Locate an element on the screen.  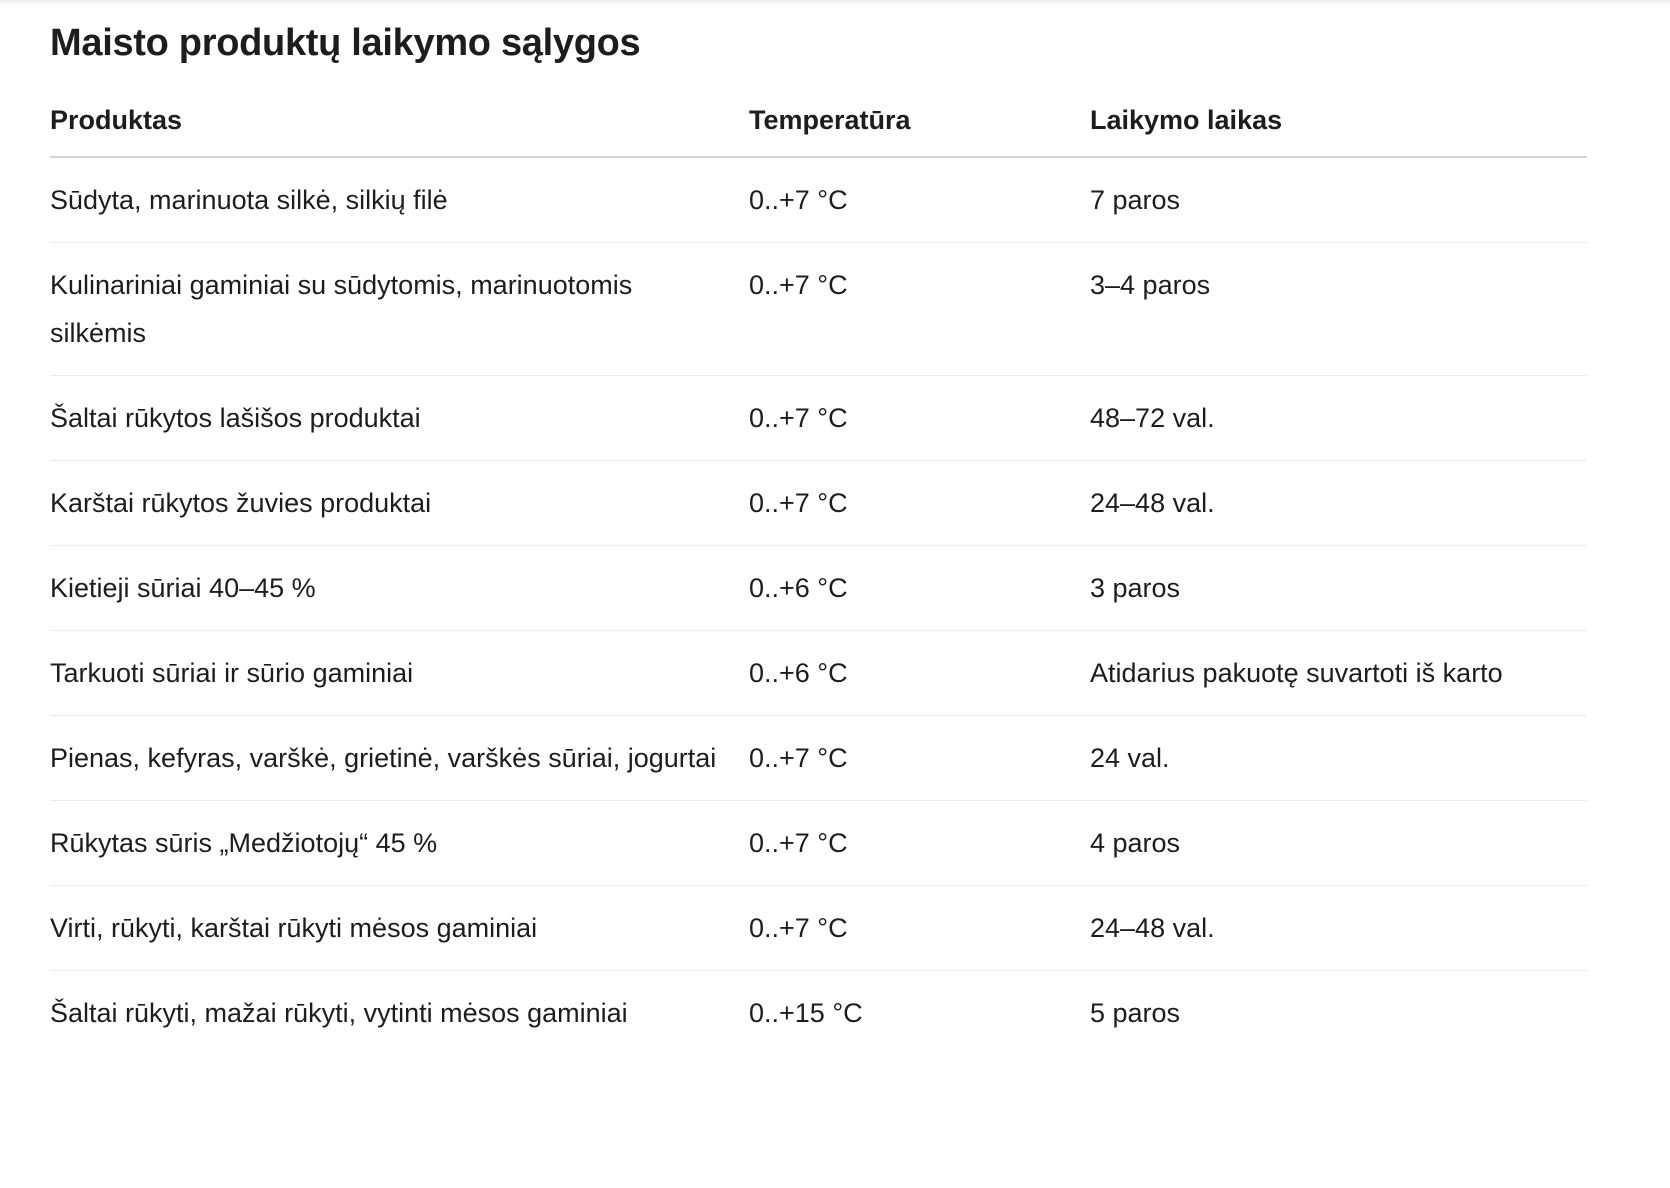
cell-product: Tarkuoti sūriai ir sūrio gaminiai is located at coordinates (399, 673).